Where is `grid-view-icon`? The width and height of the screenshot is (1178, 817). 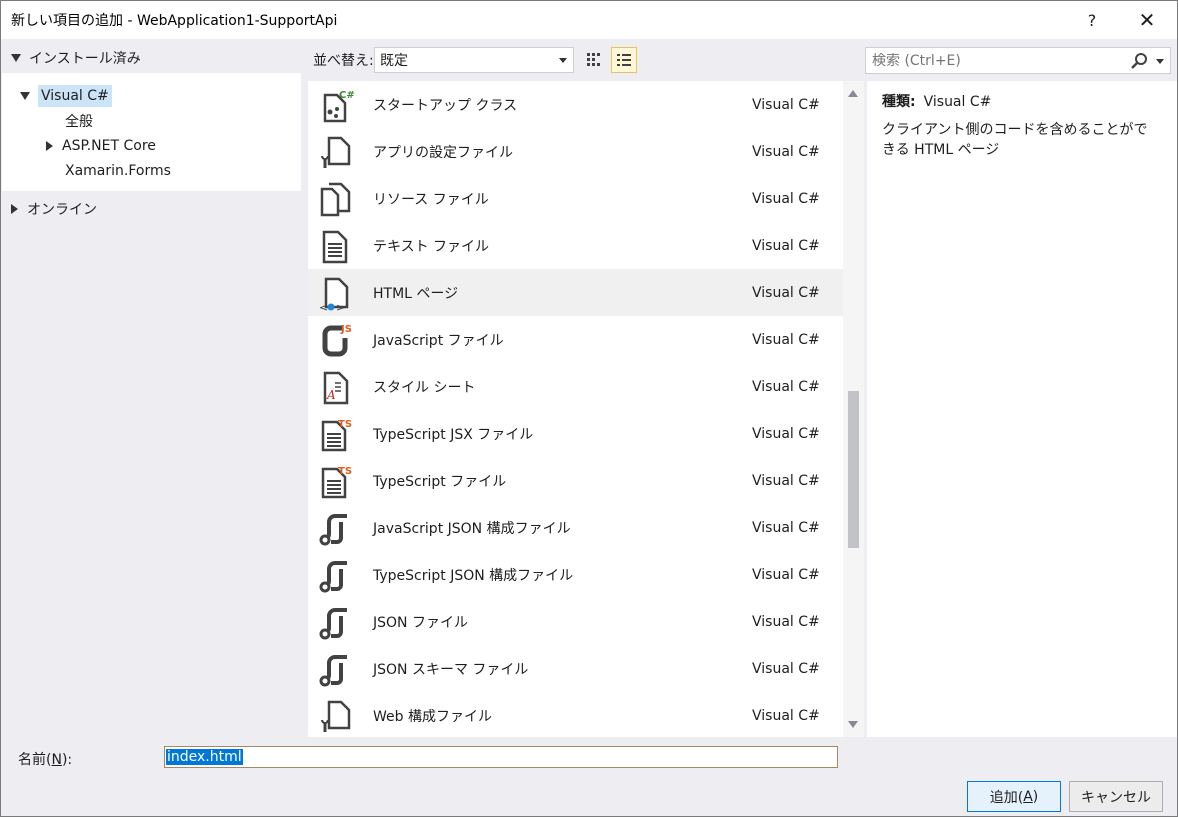
grid-view-icon is located at coordinates (593, 59).